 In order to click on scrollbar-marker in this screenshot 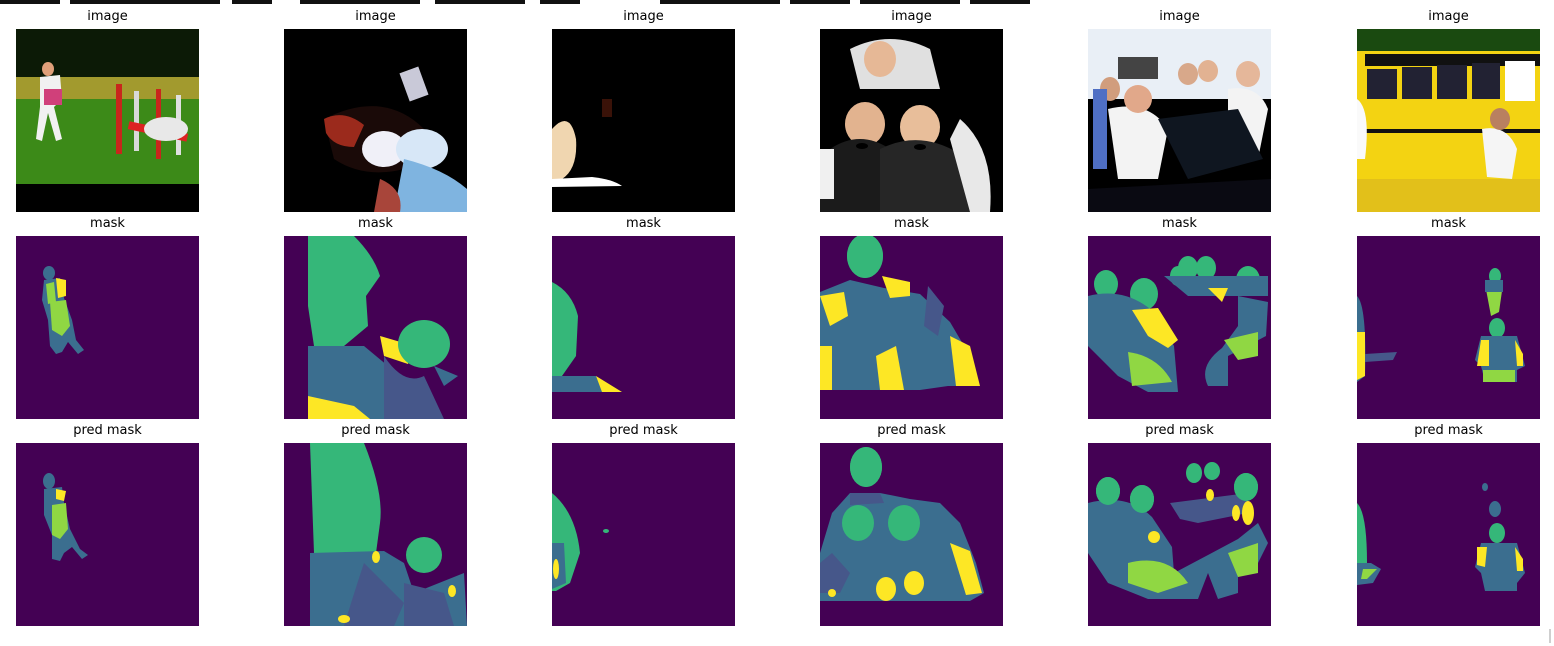, I will do `click(1550, 636)`.